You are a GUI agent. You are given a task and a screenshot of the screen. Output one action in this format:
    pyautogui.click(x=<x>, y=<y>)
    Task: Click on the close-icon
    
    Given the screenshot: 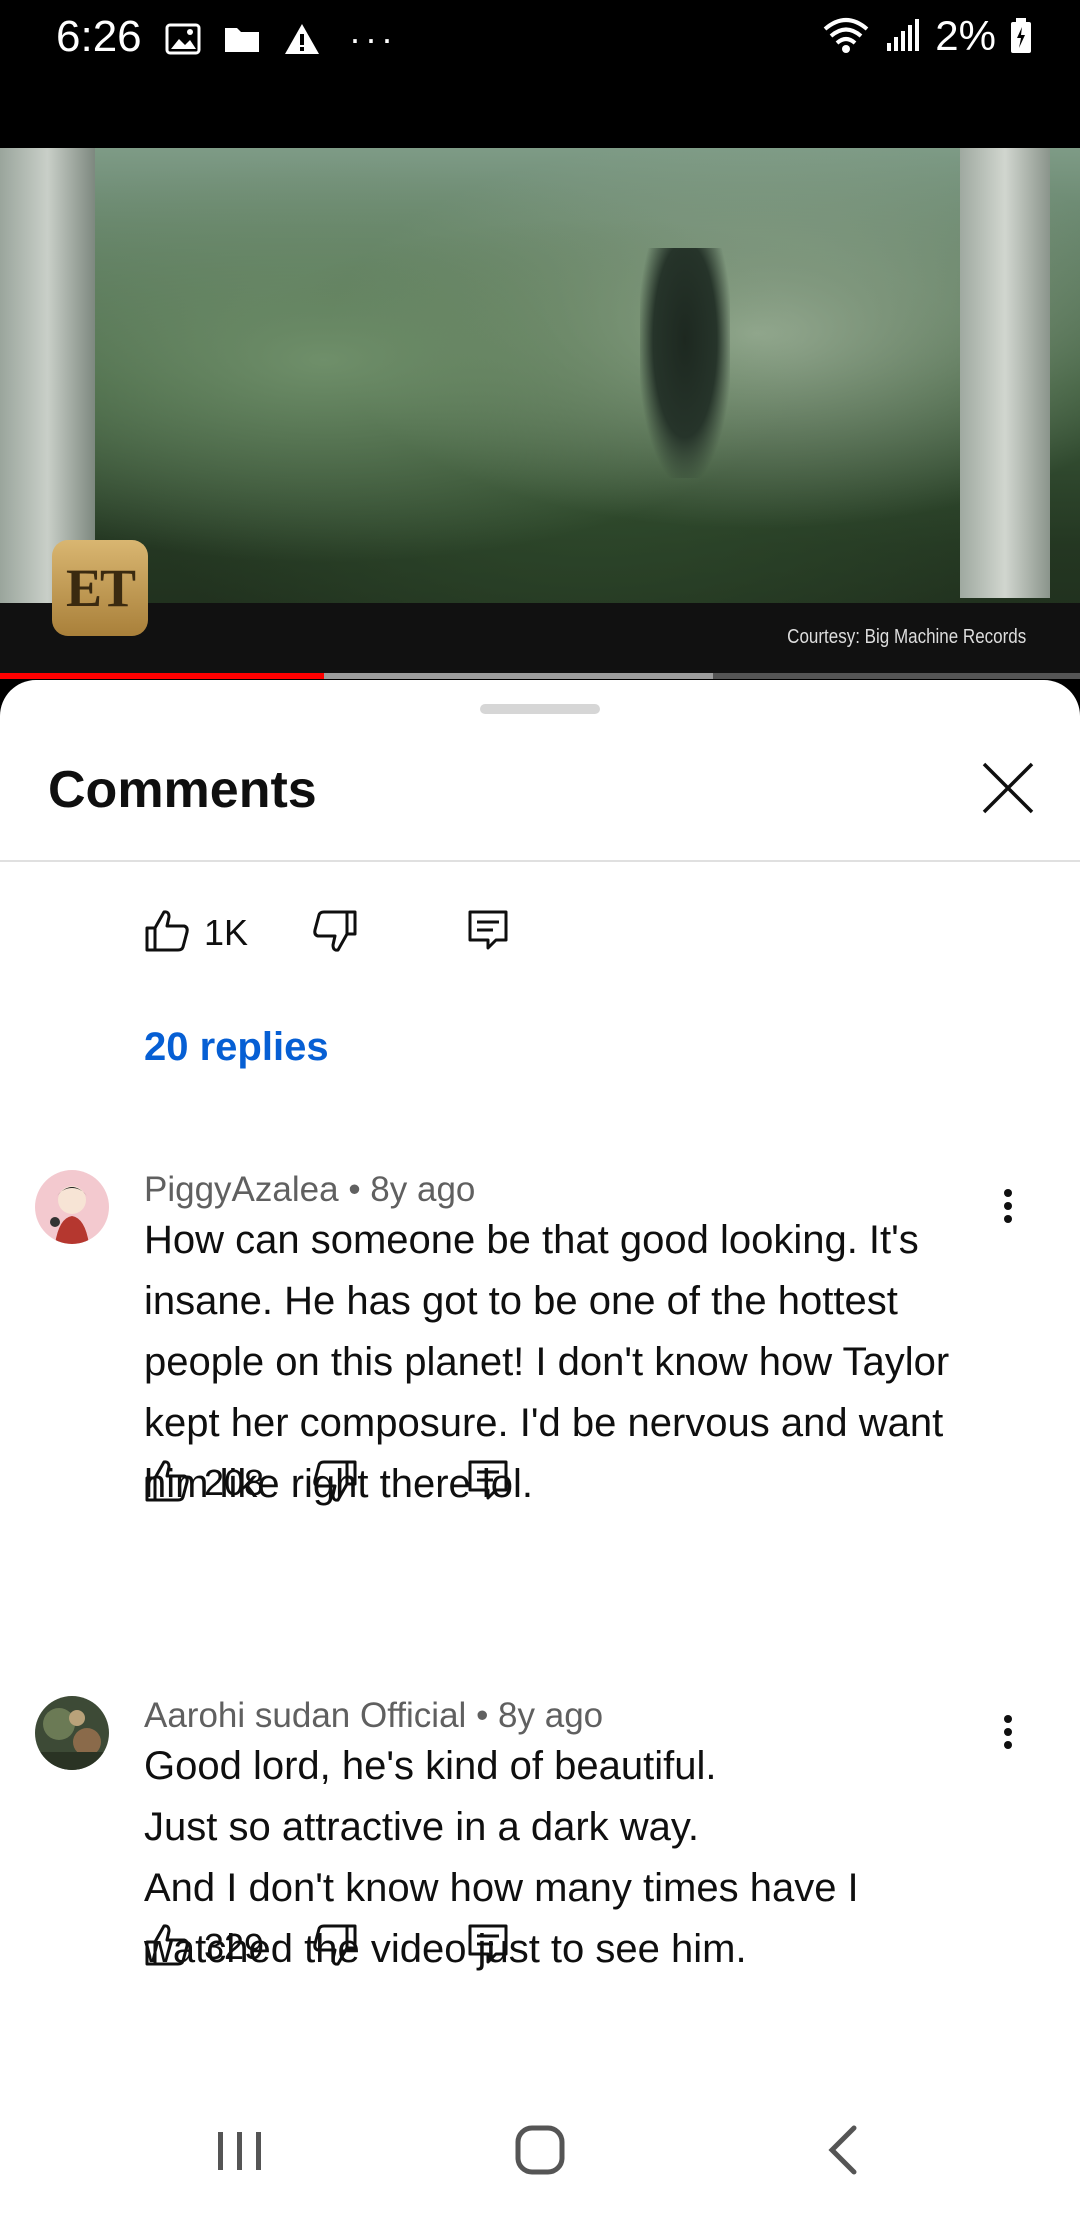 What is the action you would take?
    pyautogui.click(x=1008, y=788)
    